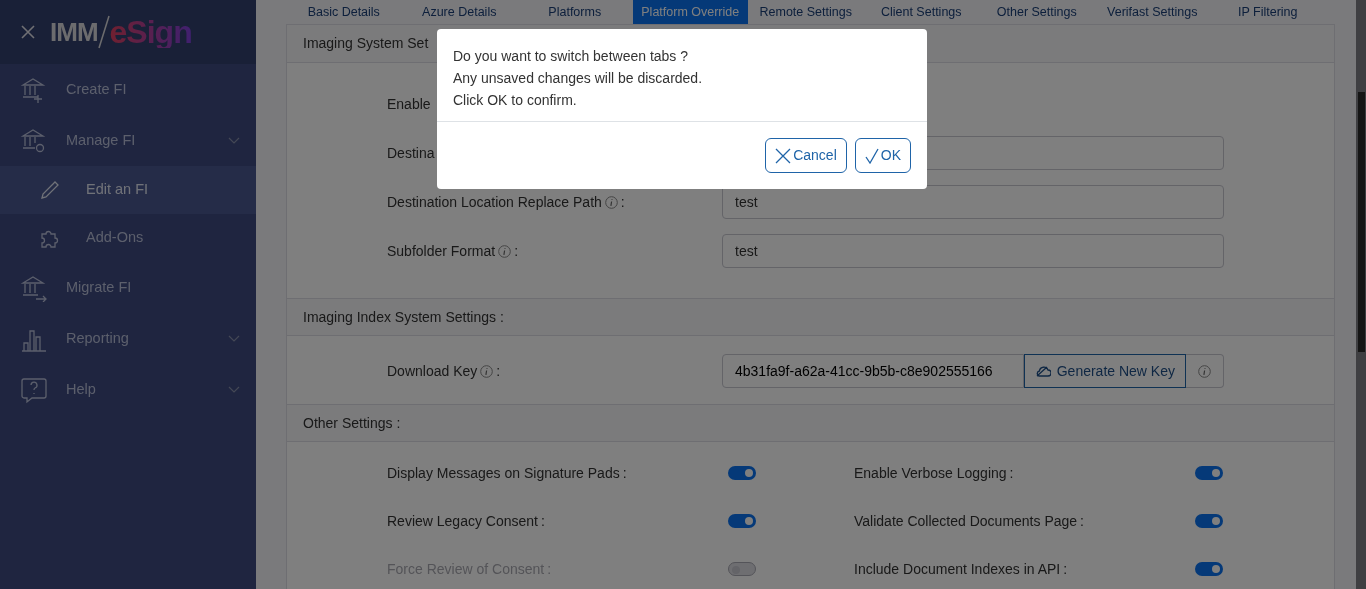 The height and width of the screenshot is (589, 1366). I want to click on tab: Azure Details, so click(459, 12).